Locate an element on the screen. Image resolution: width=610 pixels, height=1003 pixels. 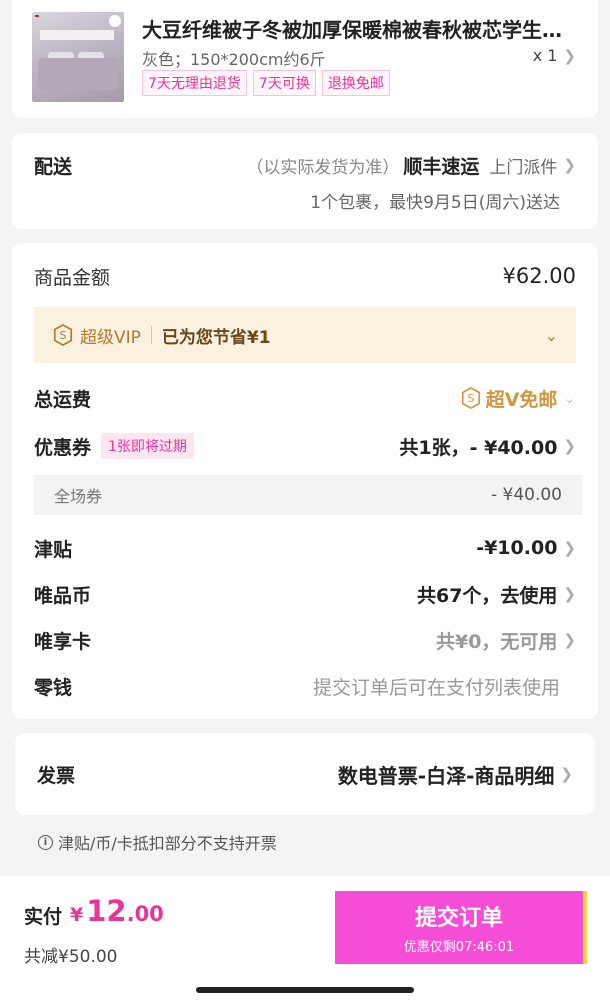
service-tags: 7天无理由退货 7天可换 退换免邮 is located at coordinates (266, 83).